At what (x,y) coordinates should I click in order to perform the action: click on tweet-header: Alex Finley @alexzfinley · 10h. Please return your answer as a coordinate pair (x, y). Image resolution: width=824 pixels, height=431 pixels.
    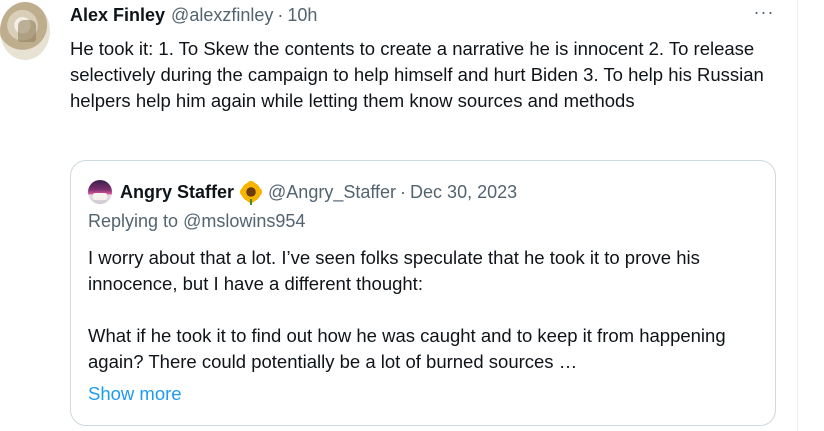
    Looking at the image, I should click on (193, 17).